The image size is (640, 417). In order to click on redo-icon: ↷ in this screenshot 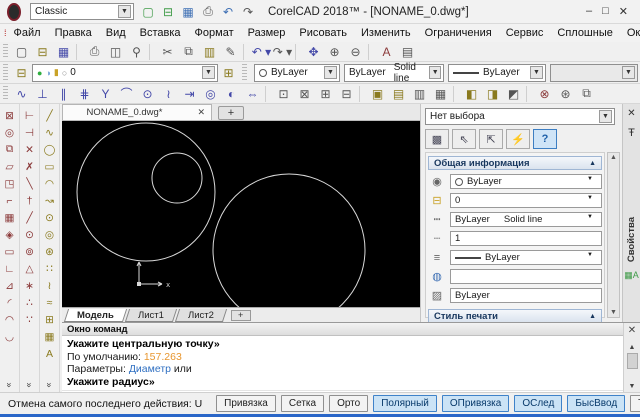, I will do `click(248, 12)`.